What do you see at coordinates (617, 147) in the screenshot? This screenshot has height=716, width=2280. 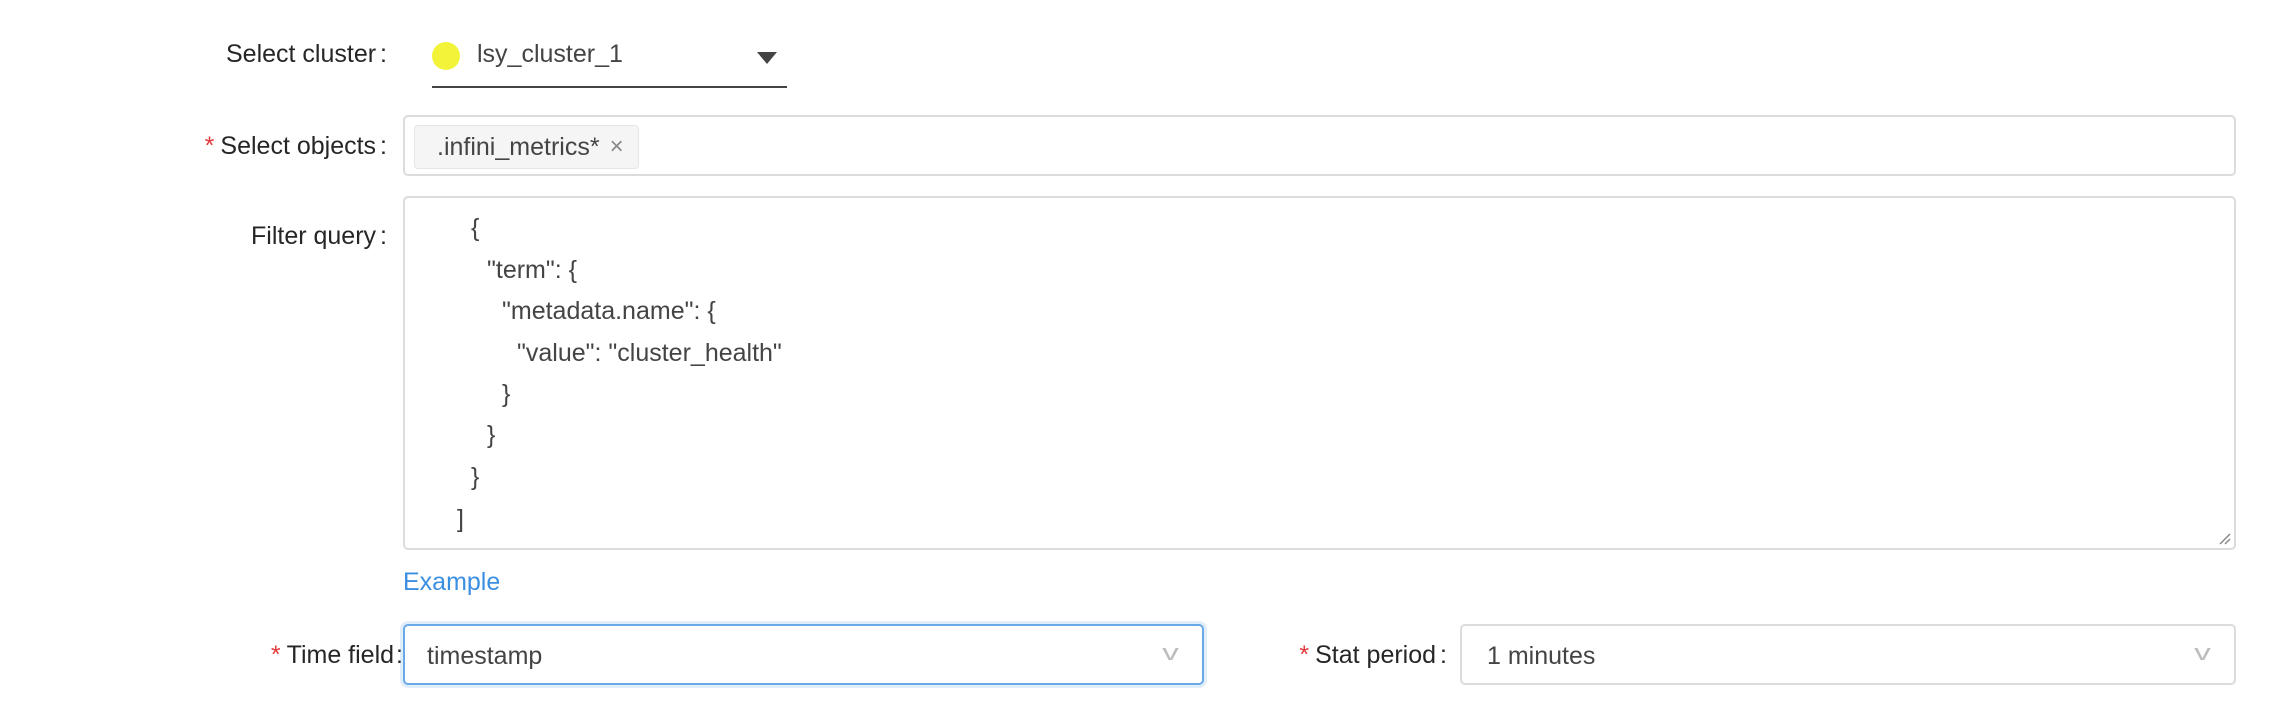 I see `remove-tag-icon: ×` at bounding box center [617, 147].